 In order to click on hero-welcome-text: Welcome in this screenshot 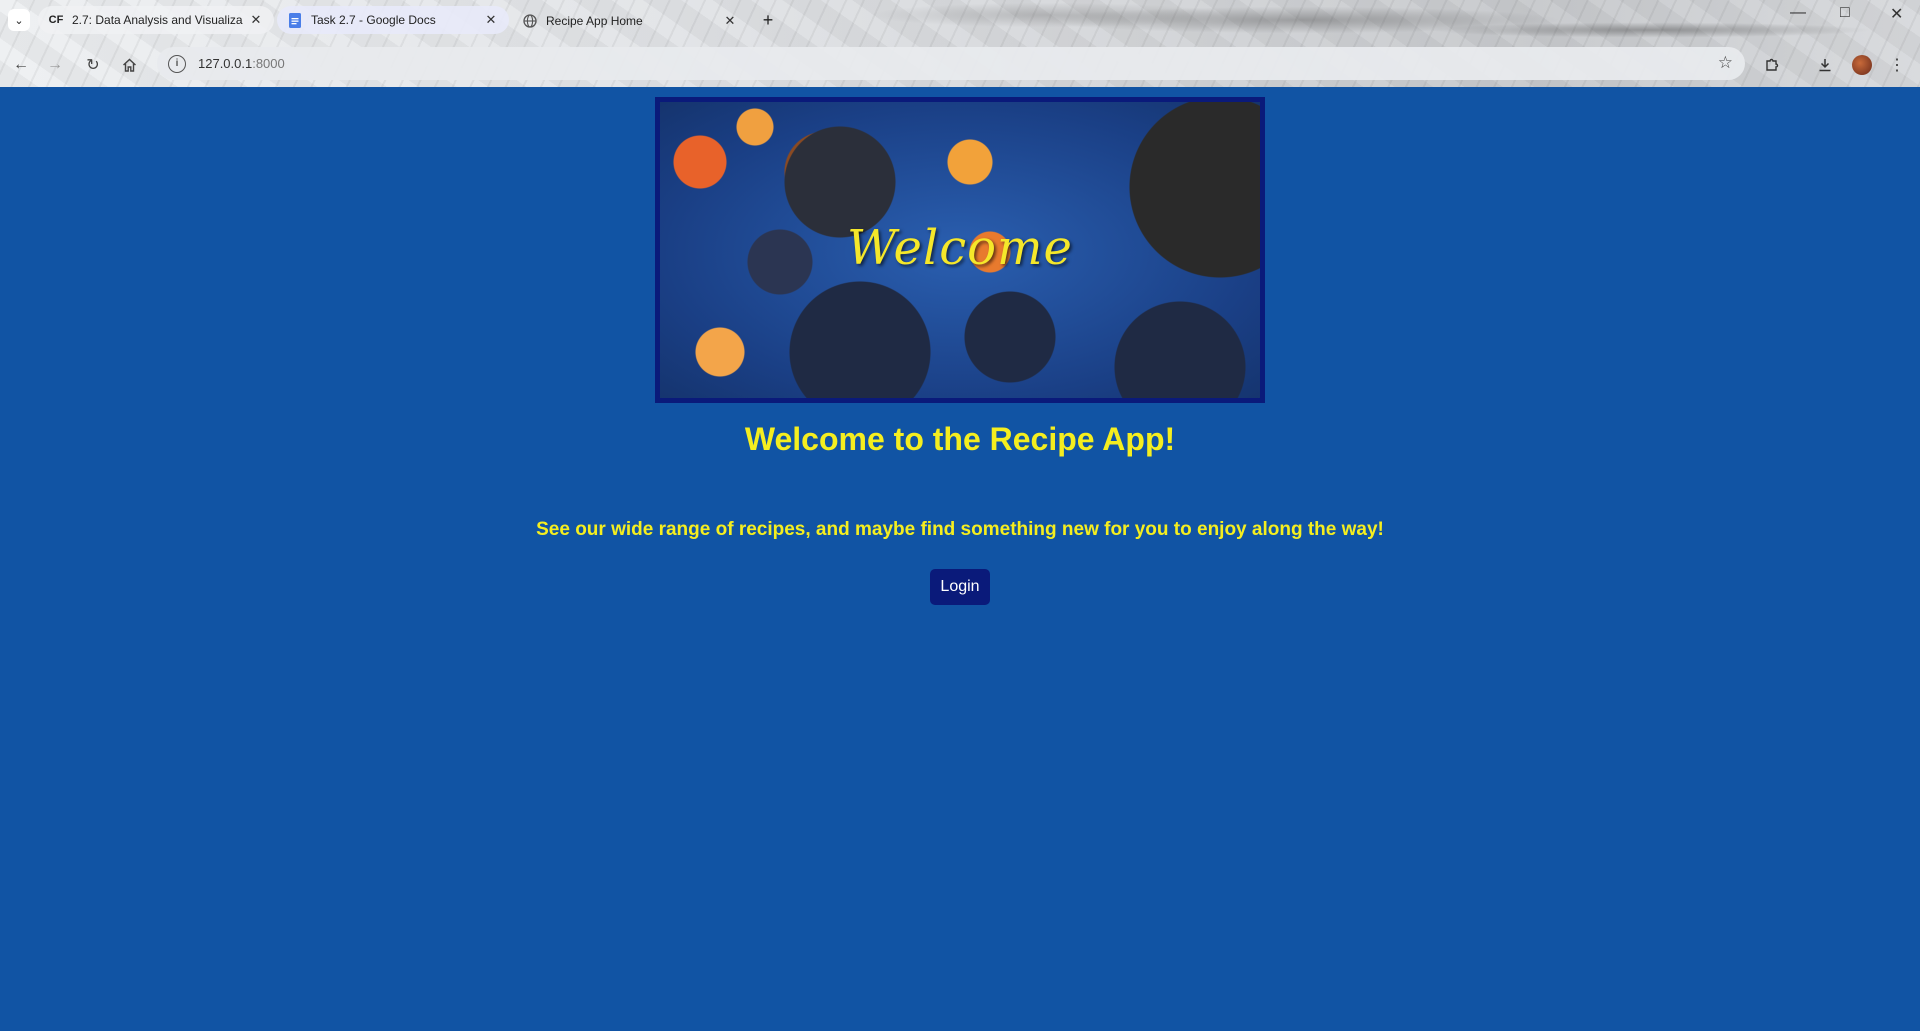, I will do `click(960, 248)`.